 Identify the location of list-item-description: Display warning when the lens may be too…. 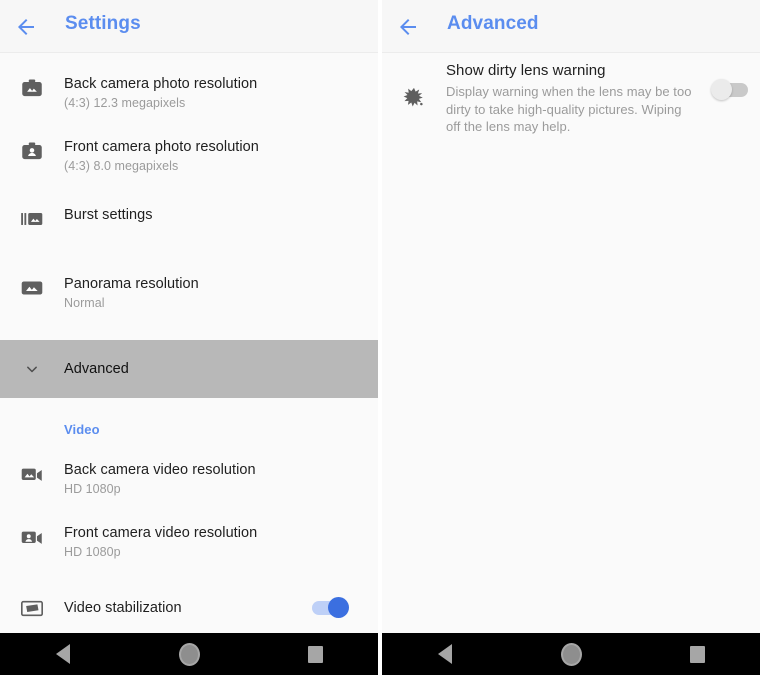
(569, 109).